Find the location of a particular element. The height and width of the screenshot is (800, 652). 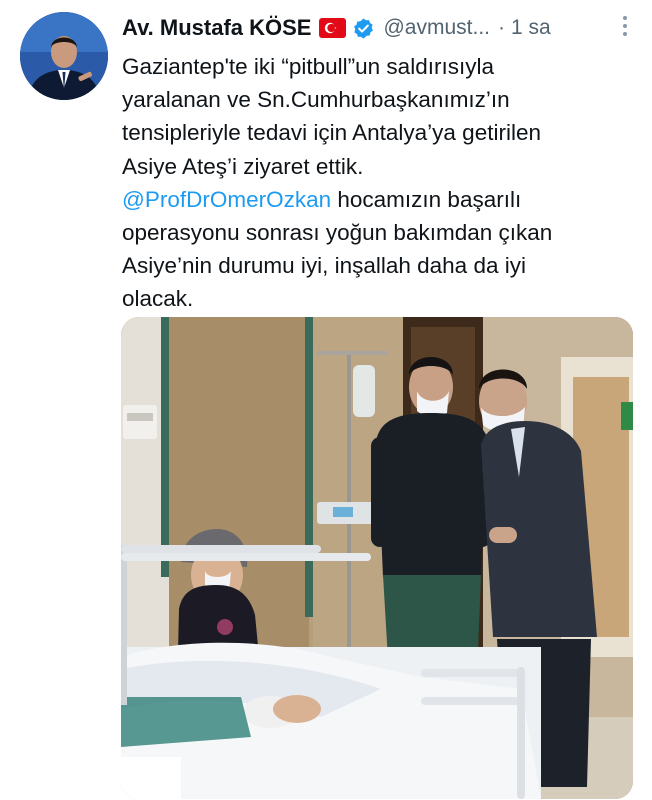

tweet-line-with-mention: @ProfDrOmerOzkan hocamızın başarılı is located at coordinates (372, 199).